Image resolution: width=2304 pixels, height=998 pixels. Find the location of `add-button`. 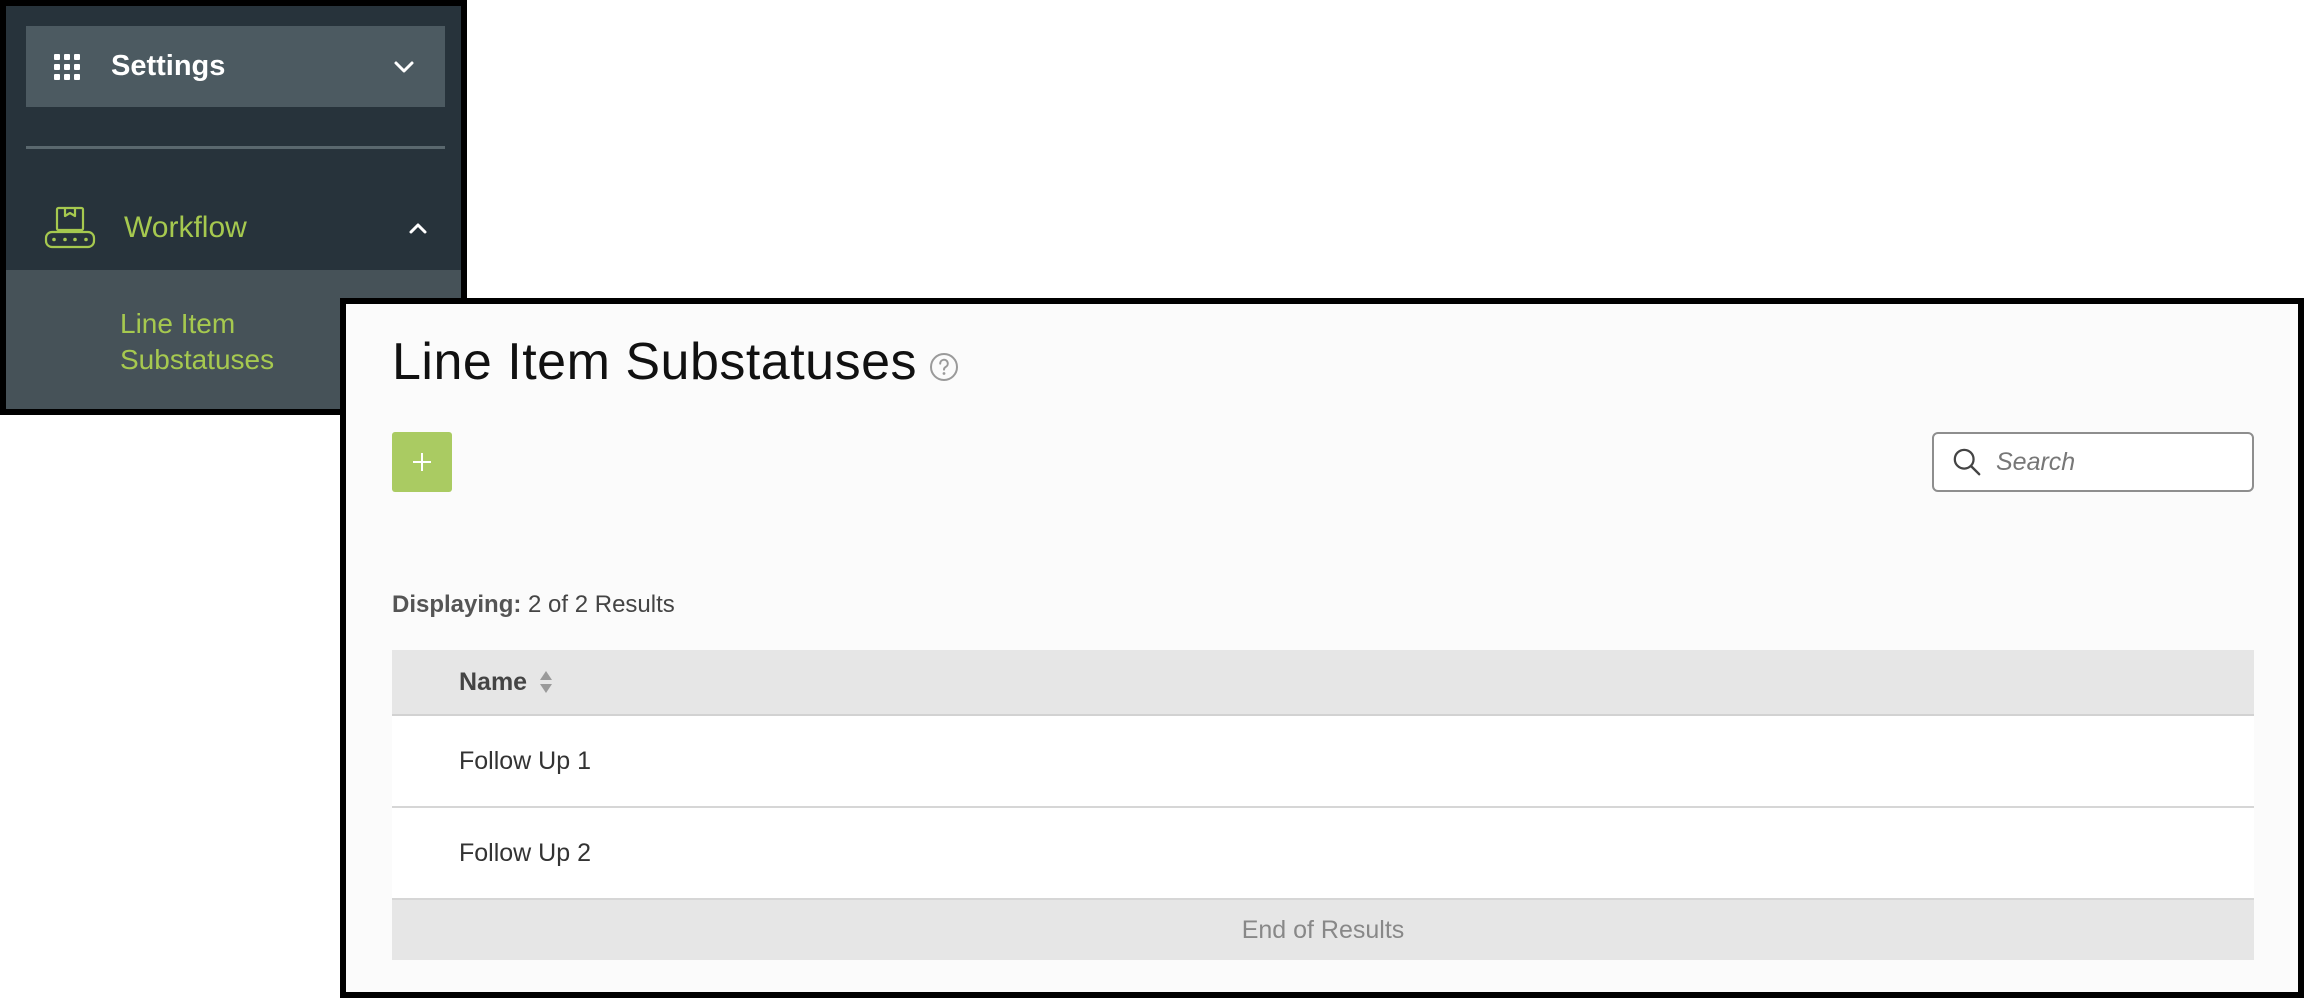

add-button is located at coordinates (422, 462).